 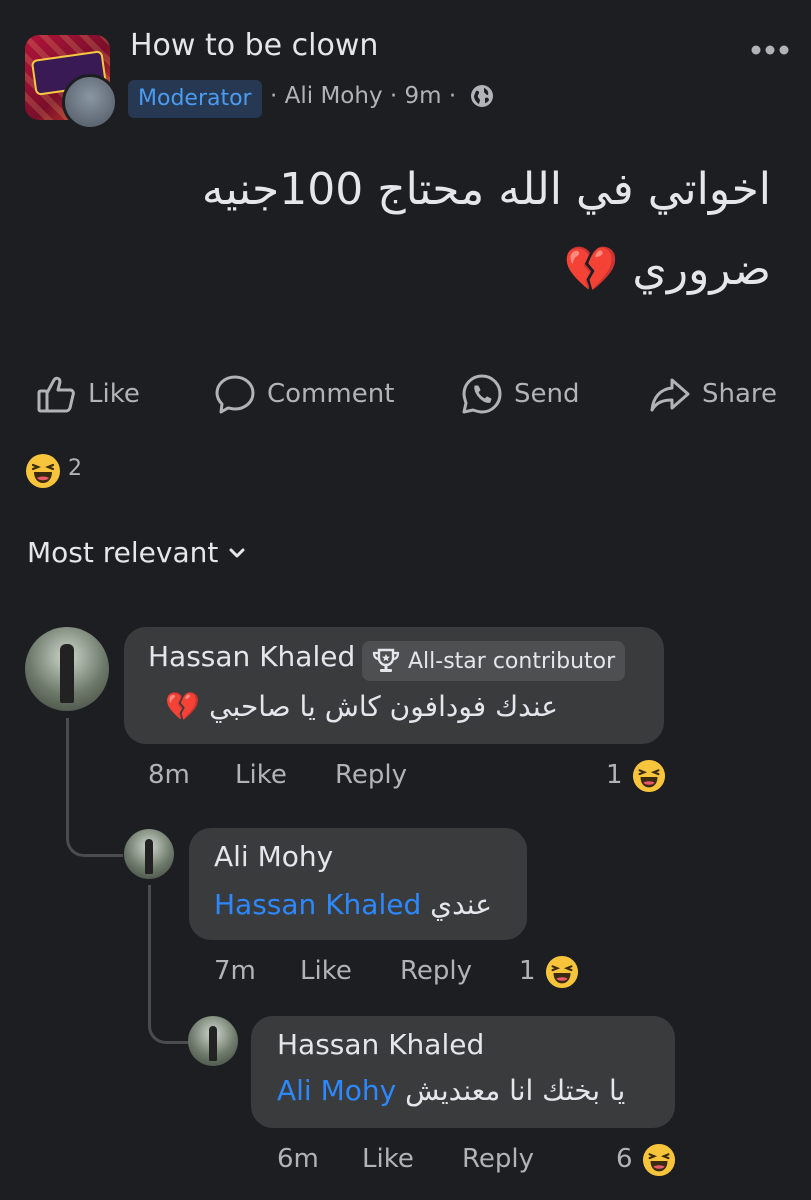 What do you see at coordinates (334, 96) in the screenshot?
I see `post-author: Ali Mohy` at bounding box center [334, 96].